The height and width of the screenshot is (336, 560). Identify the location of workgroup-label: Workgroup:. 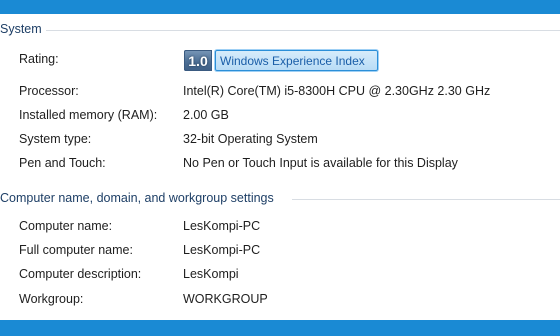
(51, 299).